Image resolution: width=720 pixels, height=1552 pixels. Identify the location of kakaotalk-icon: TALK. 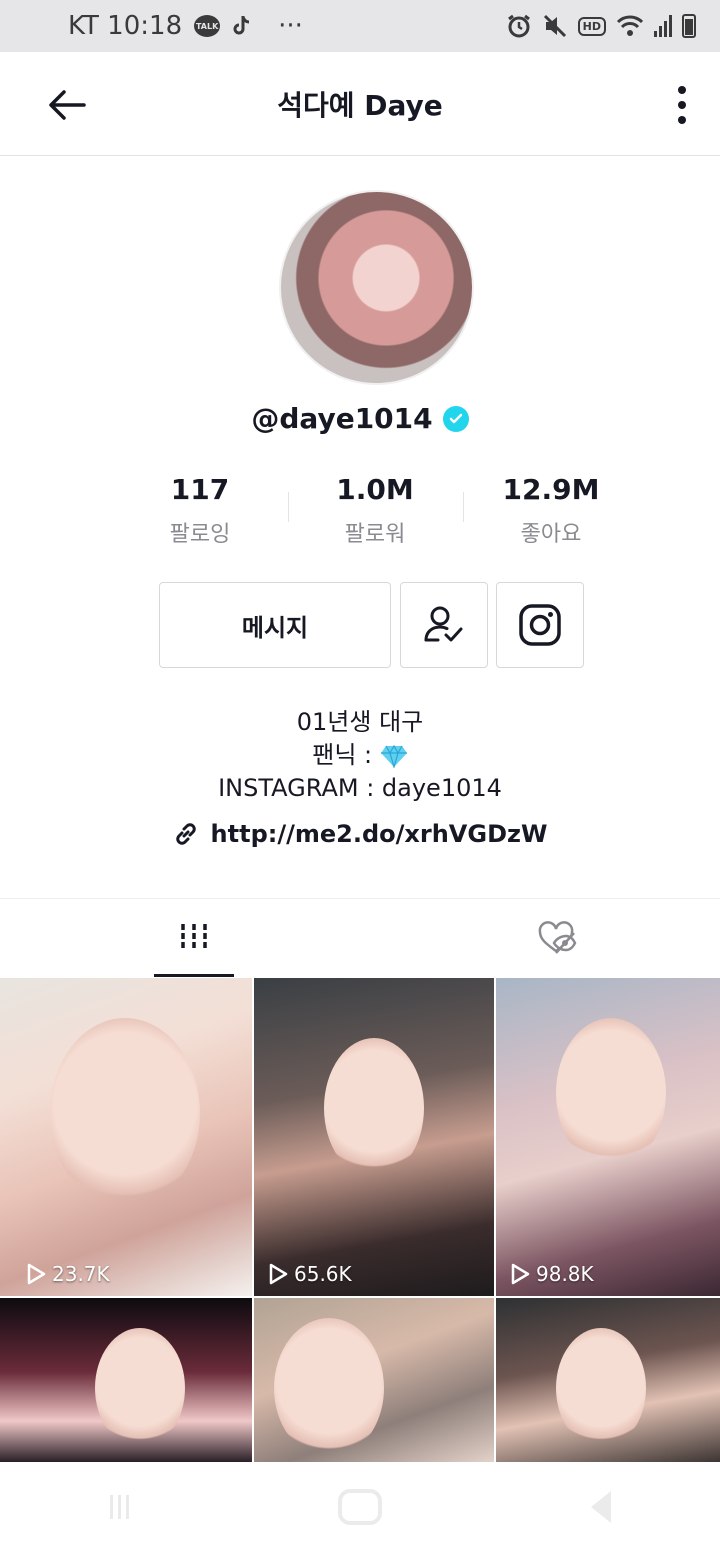
(207, 26).